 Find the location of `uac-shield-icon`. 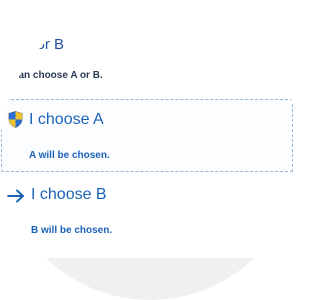

uac-shield-icon is located at coordinates (15, 119).